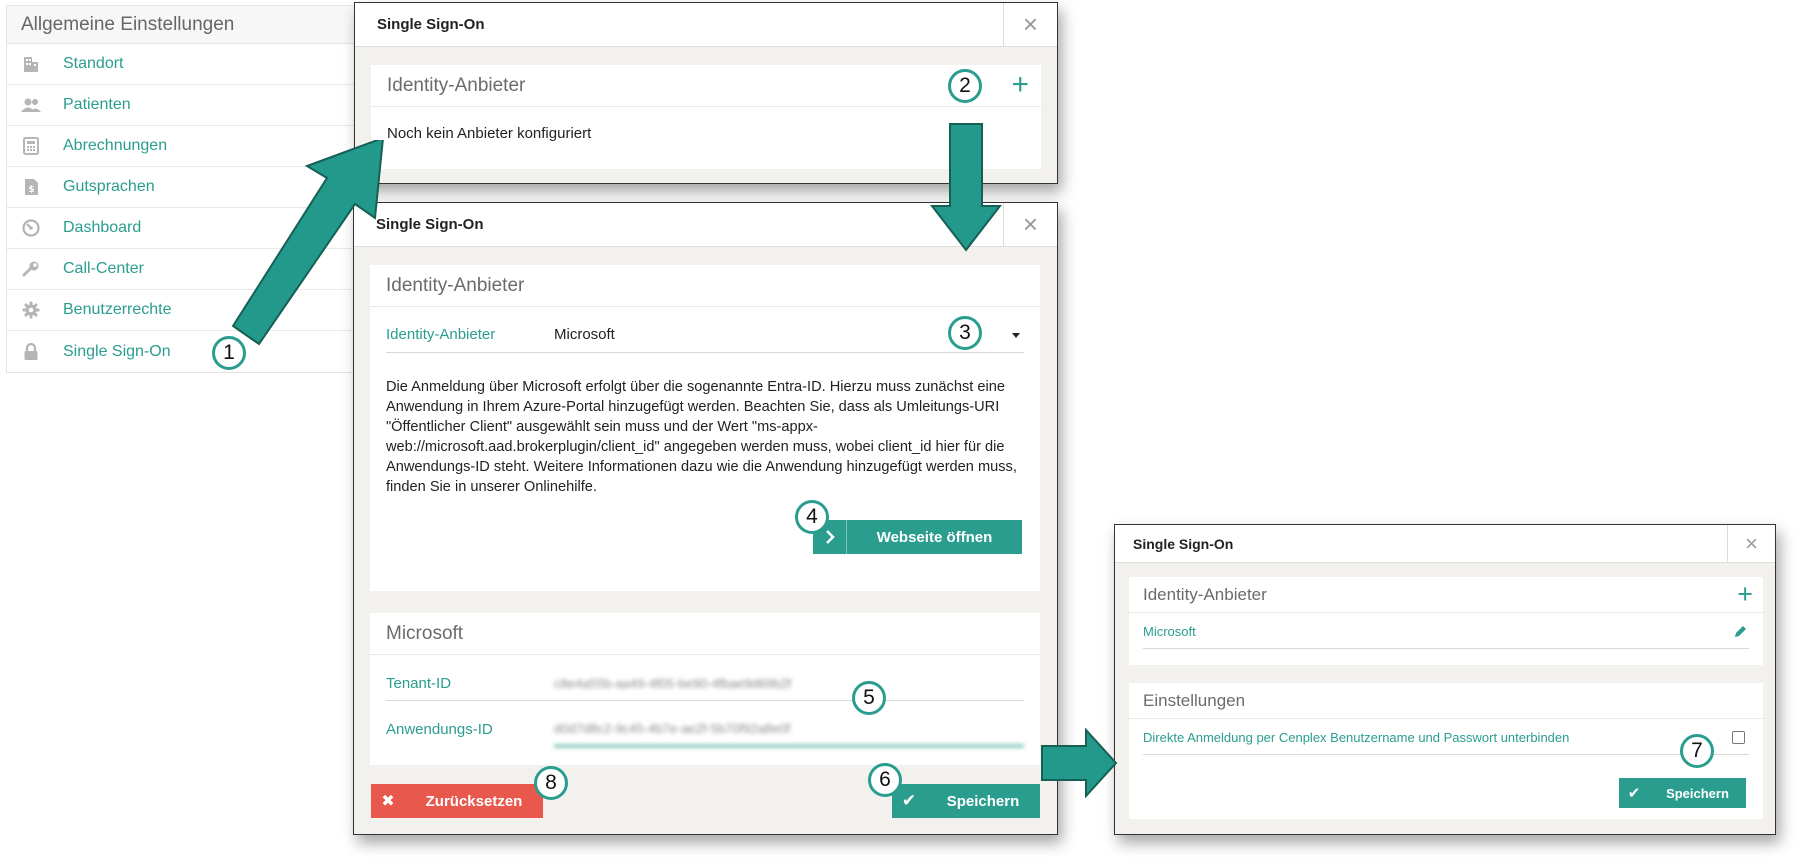 This screenshot has width=1800, height=857. Describe the element at coordinates (705, 634) in the screenshot. I see `panel-heading: Microsoft` at that location.